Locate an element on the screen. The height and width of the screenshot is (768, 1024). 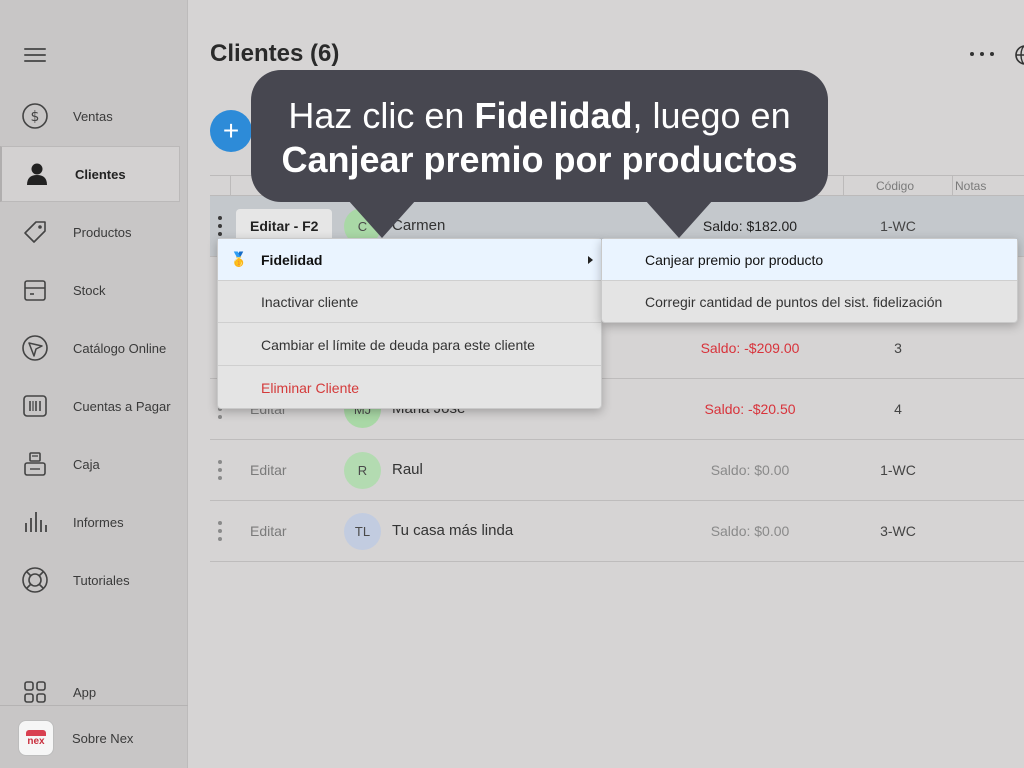
column-header-code: Código is located at coordinates (895, 186).